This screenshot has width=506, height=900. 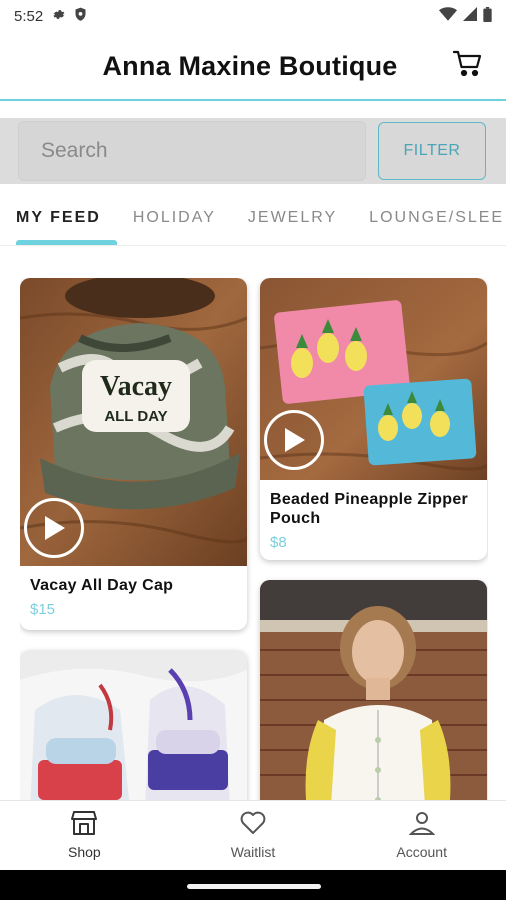 What do you see at coordinates (253, 100) in the screenshot?
I see `header-divider` at bounding box center [253, 100].